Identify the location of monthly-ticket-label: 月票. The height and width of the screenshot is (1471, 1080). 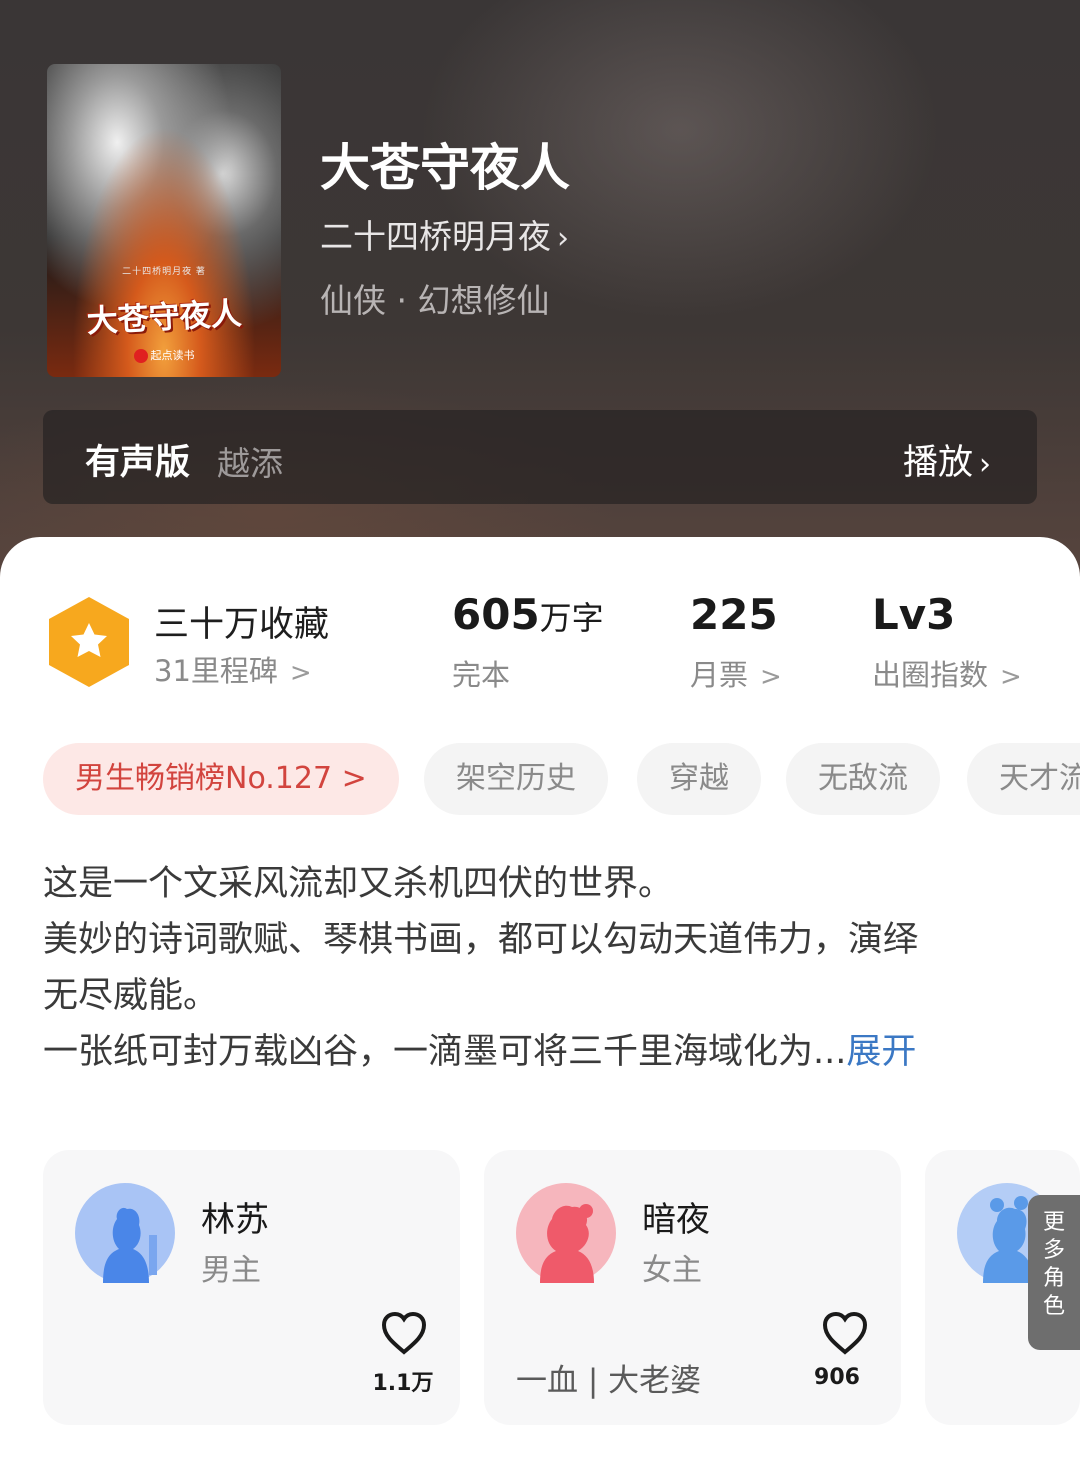
(719, 675).